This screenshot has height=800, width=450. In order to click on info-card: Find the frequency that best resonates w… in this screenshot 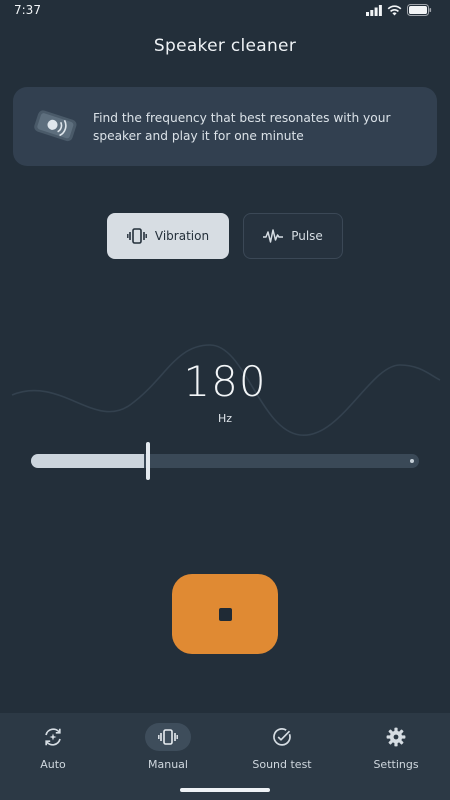, I will do `click(225, 126)`.